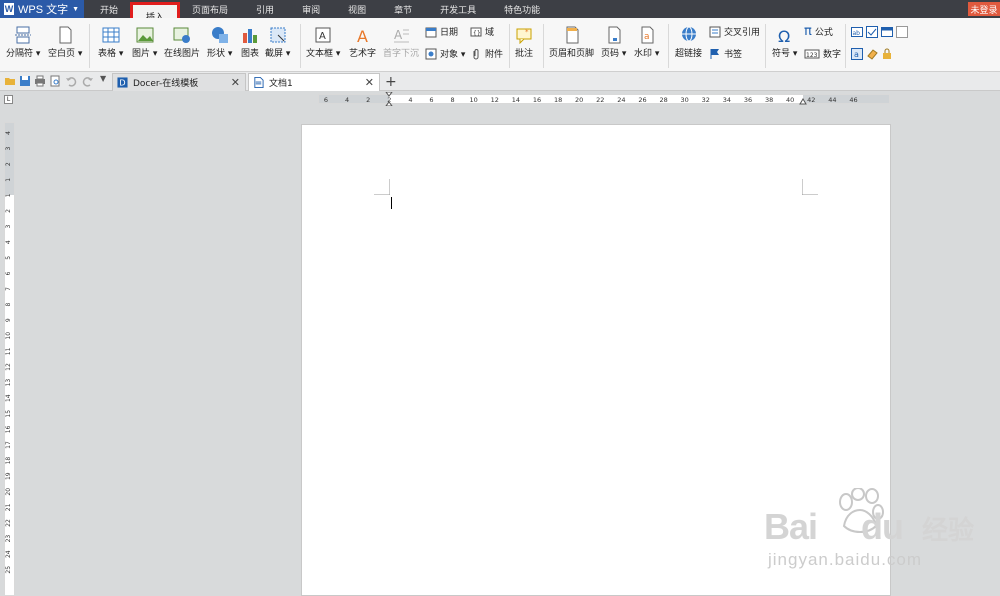 This screenshot has width=1000, height=596. I want to click on ruler-tick-label: 32, so click(706, 99).